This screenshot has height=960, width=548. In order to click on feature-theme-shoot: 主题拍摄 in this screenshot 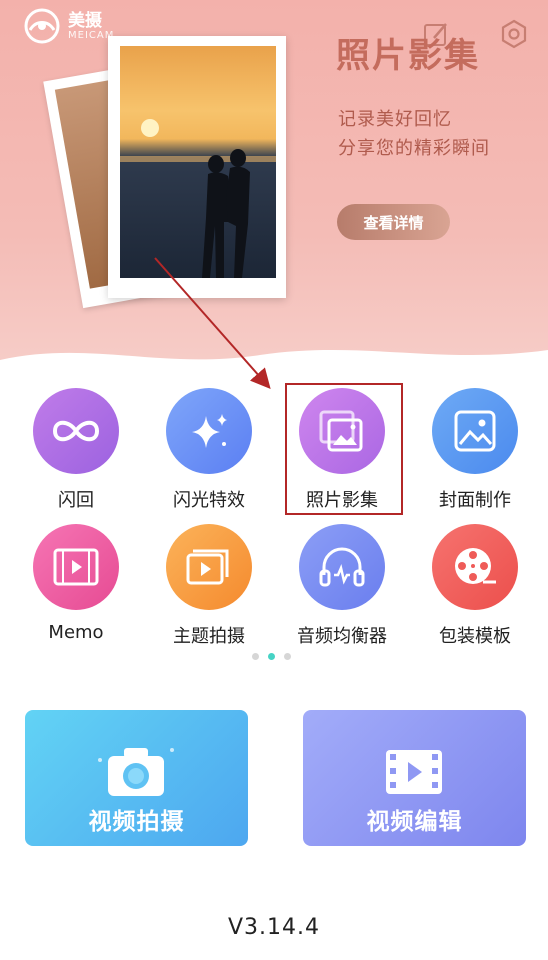, I will do `click(209, 586)`.